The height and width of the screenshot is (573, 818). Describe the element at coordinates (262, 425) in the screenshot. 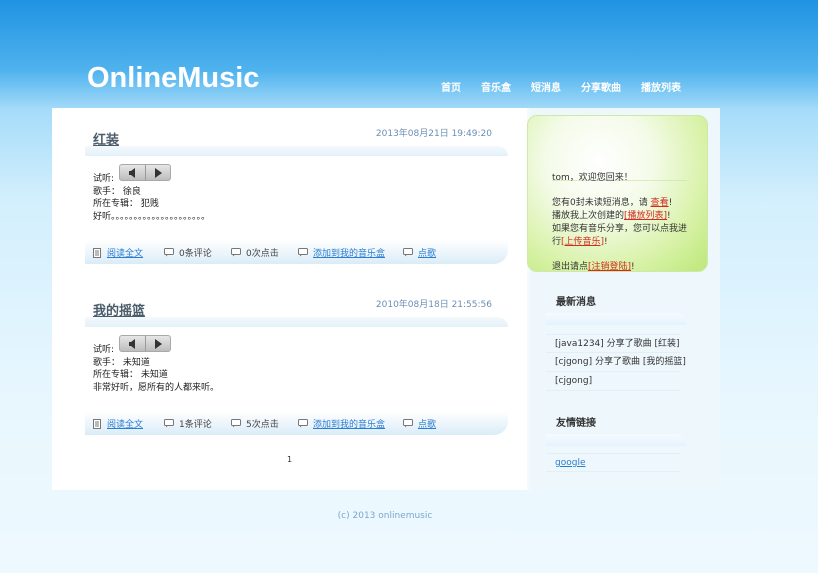

I see `clicks-text: 5次点击` at that location.